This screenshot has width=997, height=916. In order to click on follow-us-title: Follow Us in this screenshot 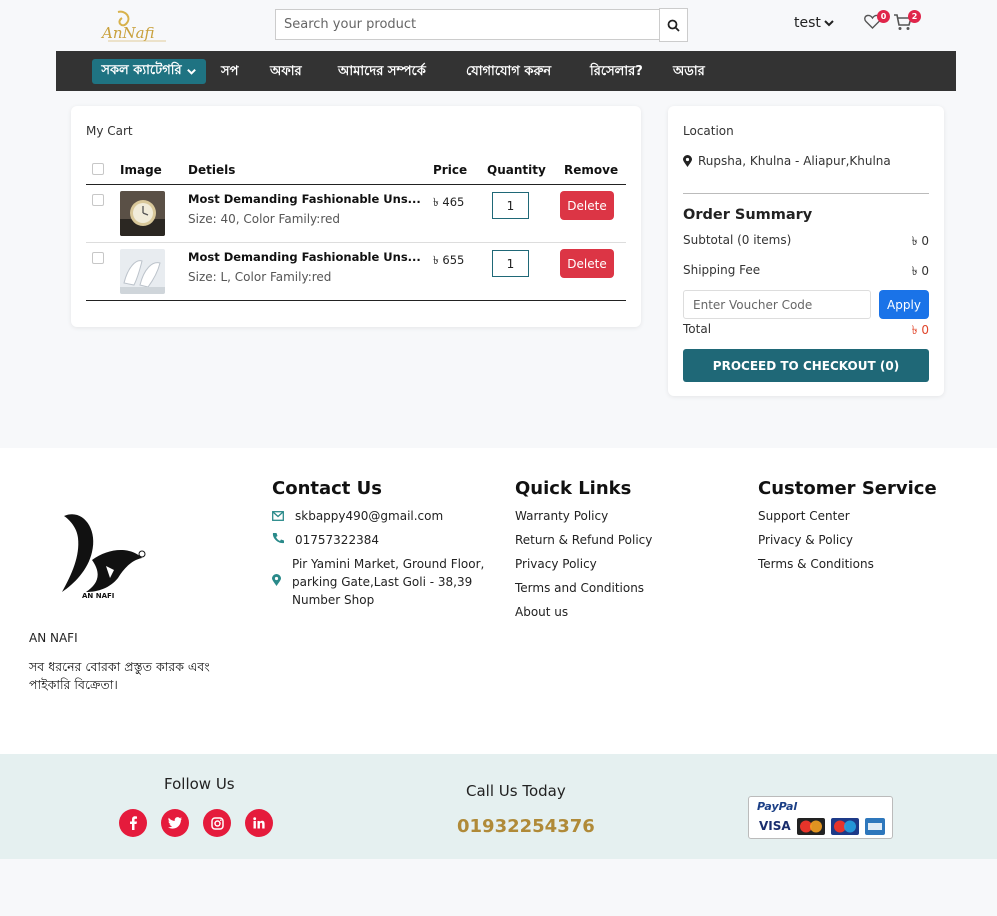, I will do `click(199, 784)`.